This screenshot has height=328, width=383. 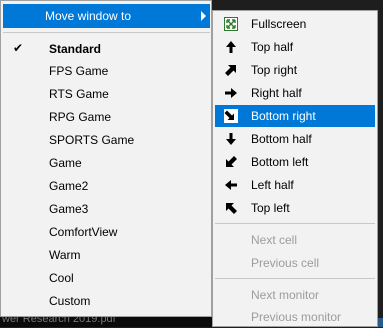 I want to click on submenu-item-label: Previous cell, so click(x=285, y=263).